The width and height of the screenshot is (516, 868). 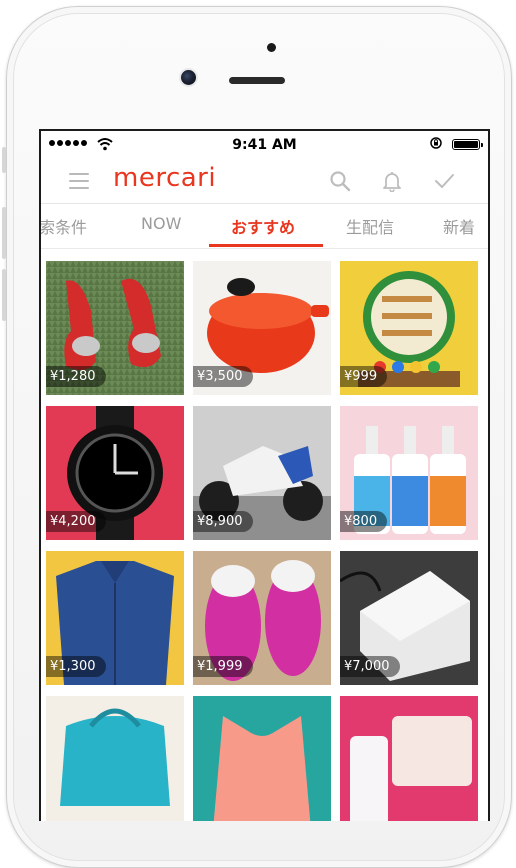 What do you see at coordinates (76, 521) in the screenshot?
I see `item-price: ¥4,200` at bounding box center [76, 521].